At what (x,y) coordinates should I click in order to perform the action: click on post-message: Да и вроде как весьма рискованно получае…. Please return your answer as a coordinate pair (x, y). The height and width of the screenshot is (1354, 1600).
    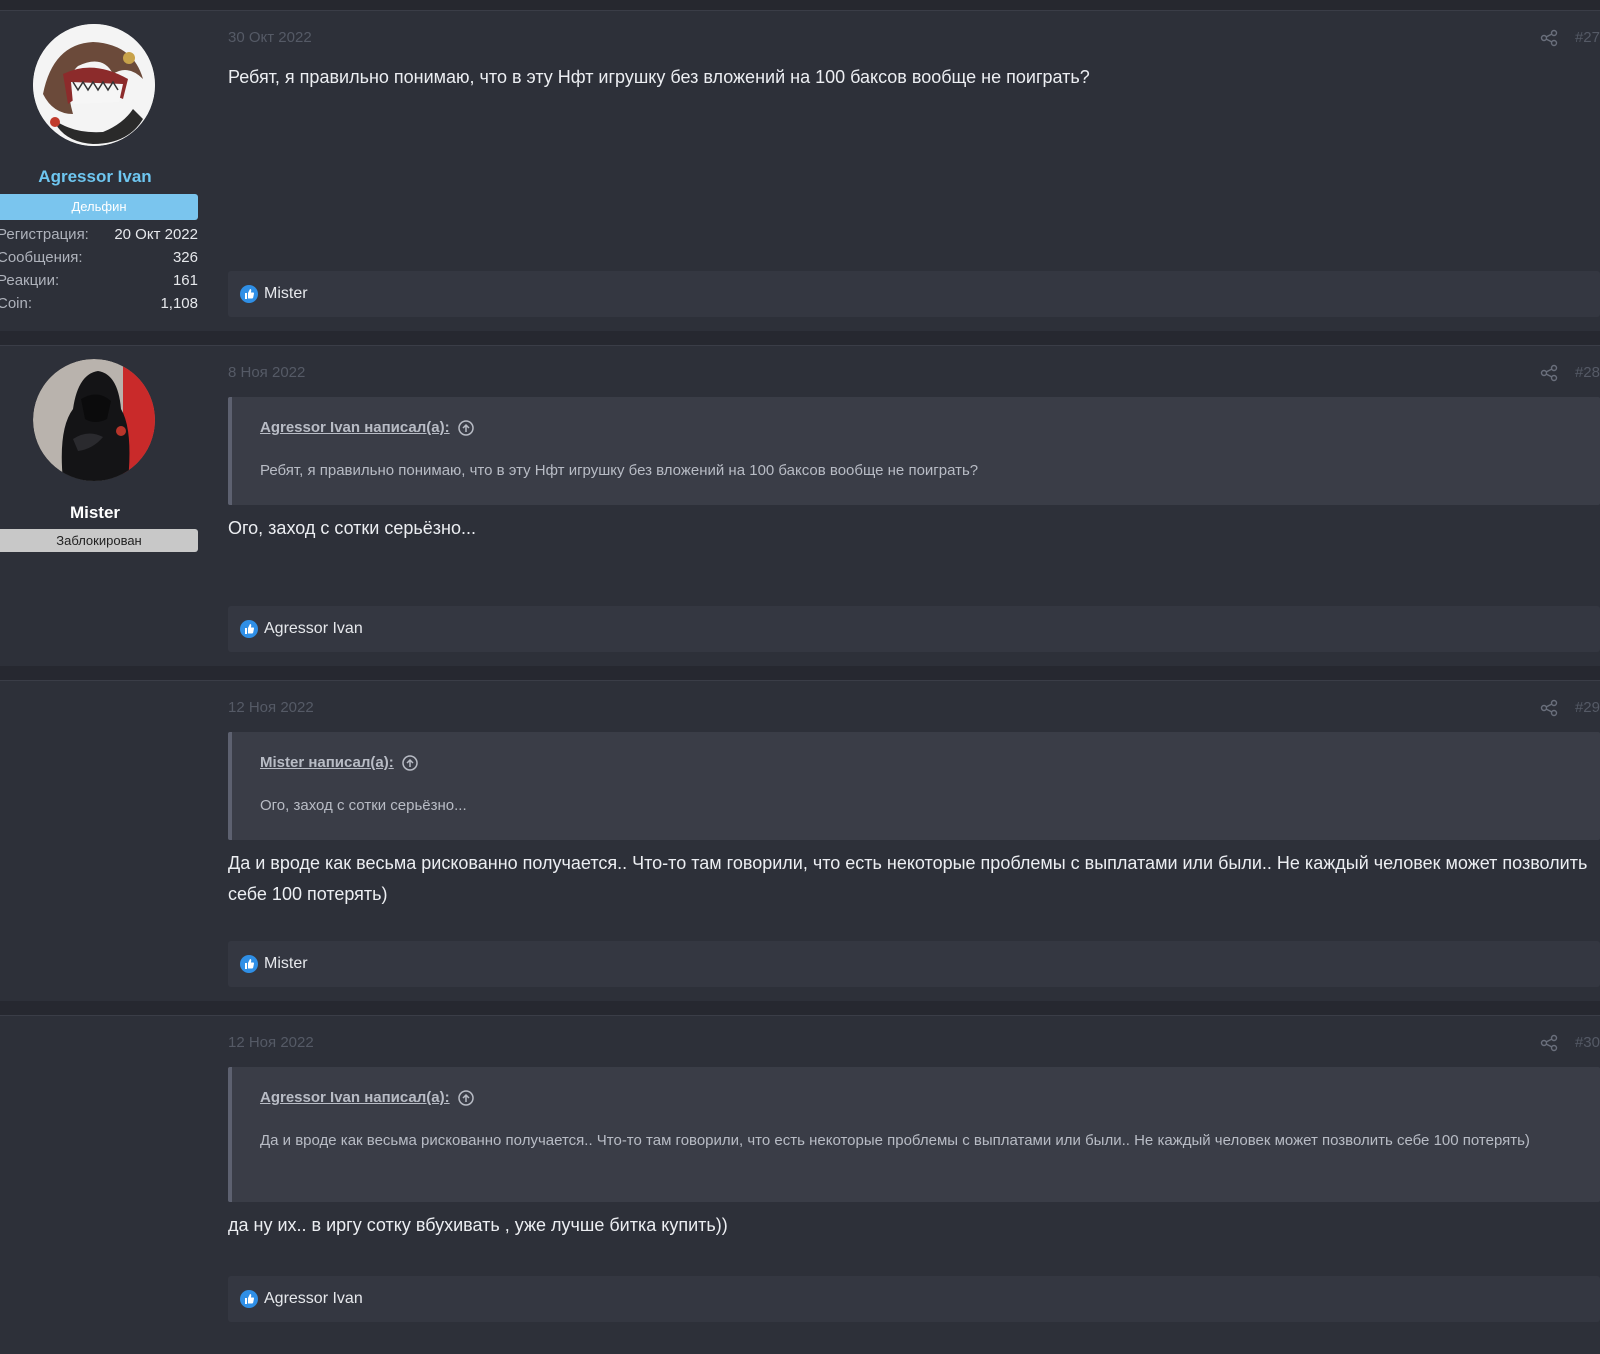
    Looking at the image, I should click on (908, 878).